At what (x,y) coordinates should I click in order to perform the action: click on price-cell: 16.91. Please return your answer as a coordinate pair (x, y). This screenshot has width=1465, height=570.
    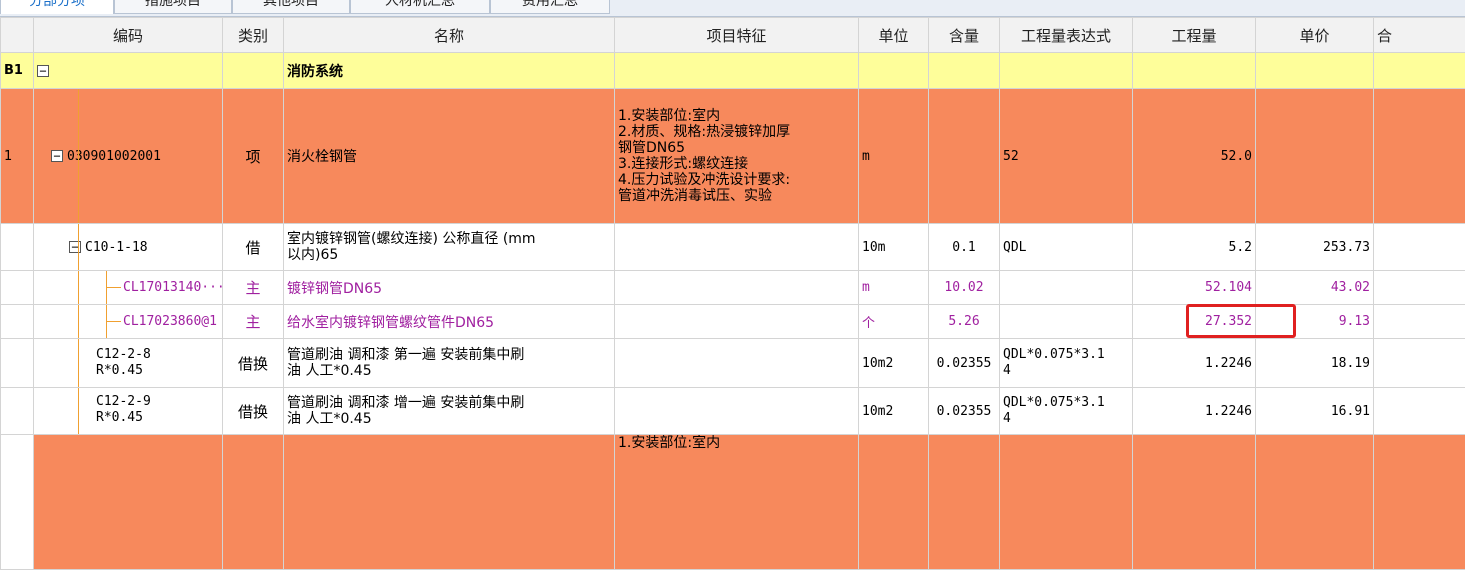
    Looking at the image, I should click on (1315, 411).